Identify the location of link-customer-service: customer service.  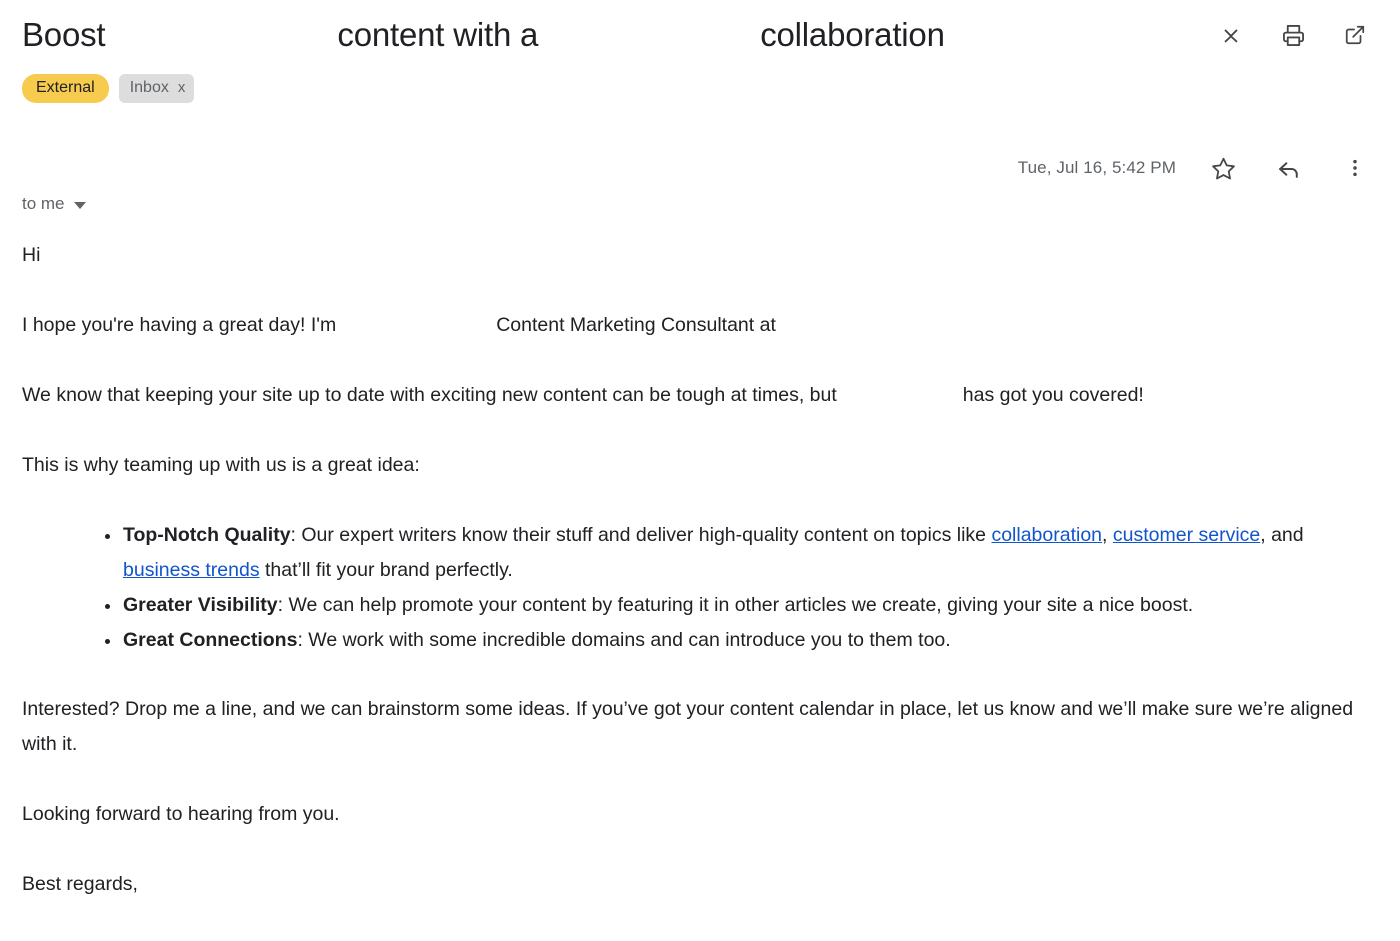
(1186, 535).